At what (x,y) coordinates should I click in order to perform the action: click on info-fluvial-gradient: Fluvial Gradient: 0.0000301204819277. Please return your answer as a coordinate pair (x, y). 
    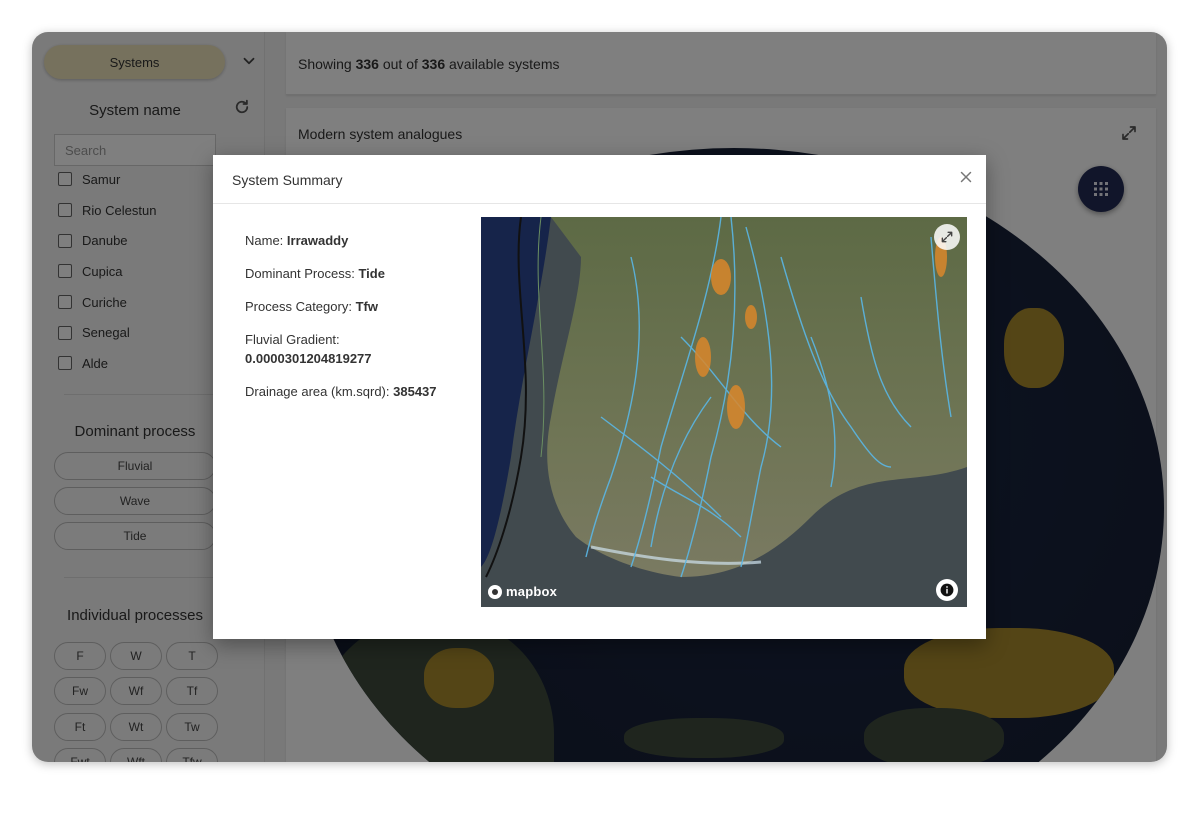
    Looking at the image, I should click on (308, 349).